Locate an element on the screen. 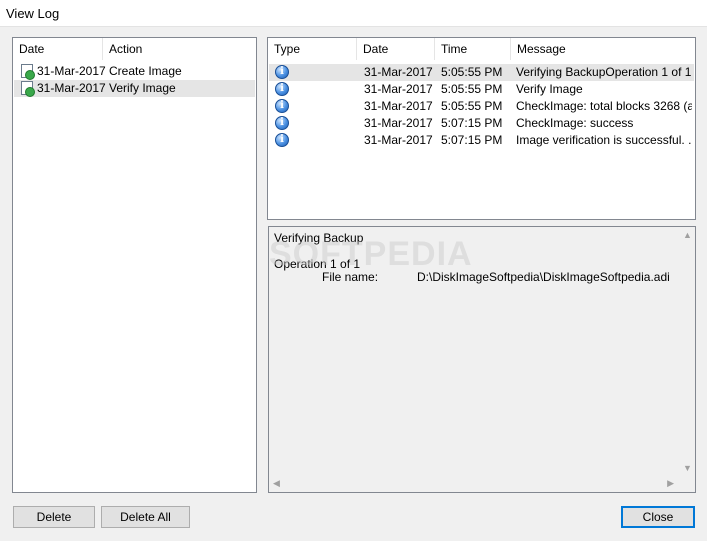 The width and height of the screenshot is (707, 541). title-bar: View Log is located at coordinates (353, 13).